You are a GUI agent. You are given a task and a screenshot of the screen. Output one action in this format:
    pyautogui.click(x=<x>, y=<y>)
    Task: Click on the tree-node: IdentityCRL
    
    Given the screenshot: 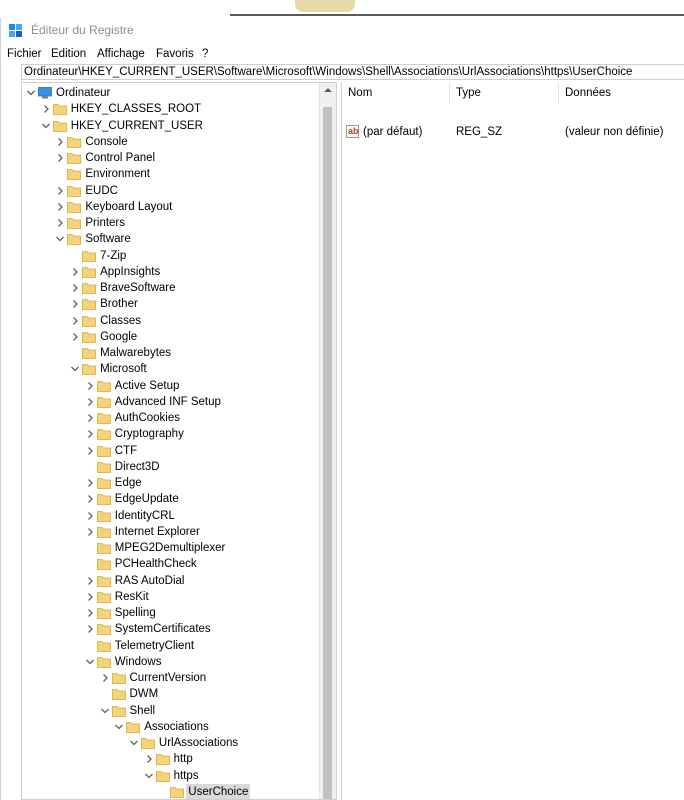 What is the action you would take?
    pyautogui.click(x=171, y=516)
    